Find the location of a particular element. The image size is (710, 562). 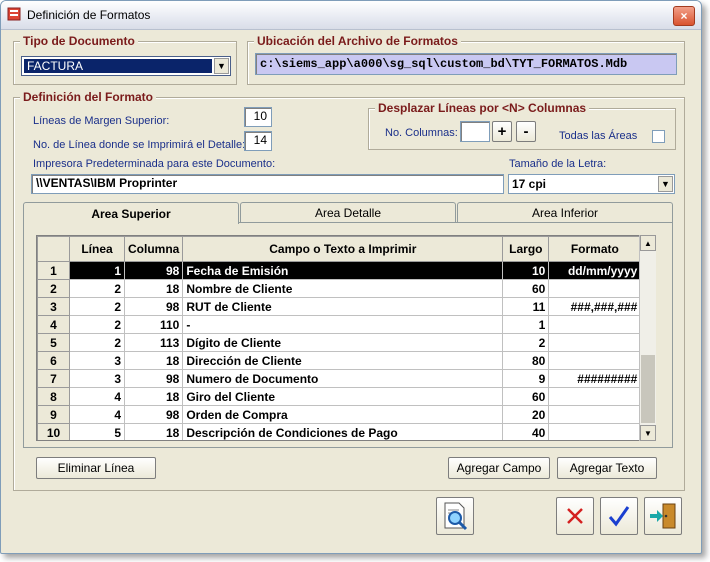

cell-campo: RUT de Cliente is located at coordinates (343, 306).